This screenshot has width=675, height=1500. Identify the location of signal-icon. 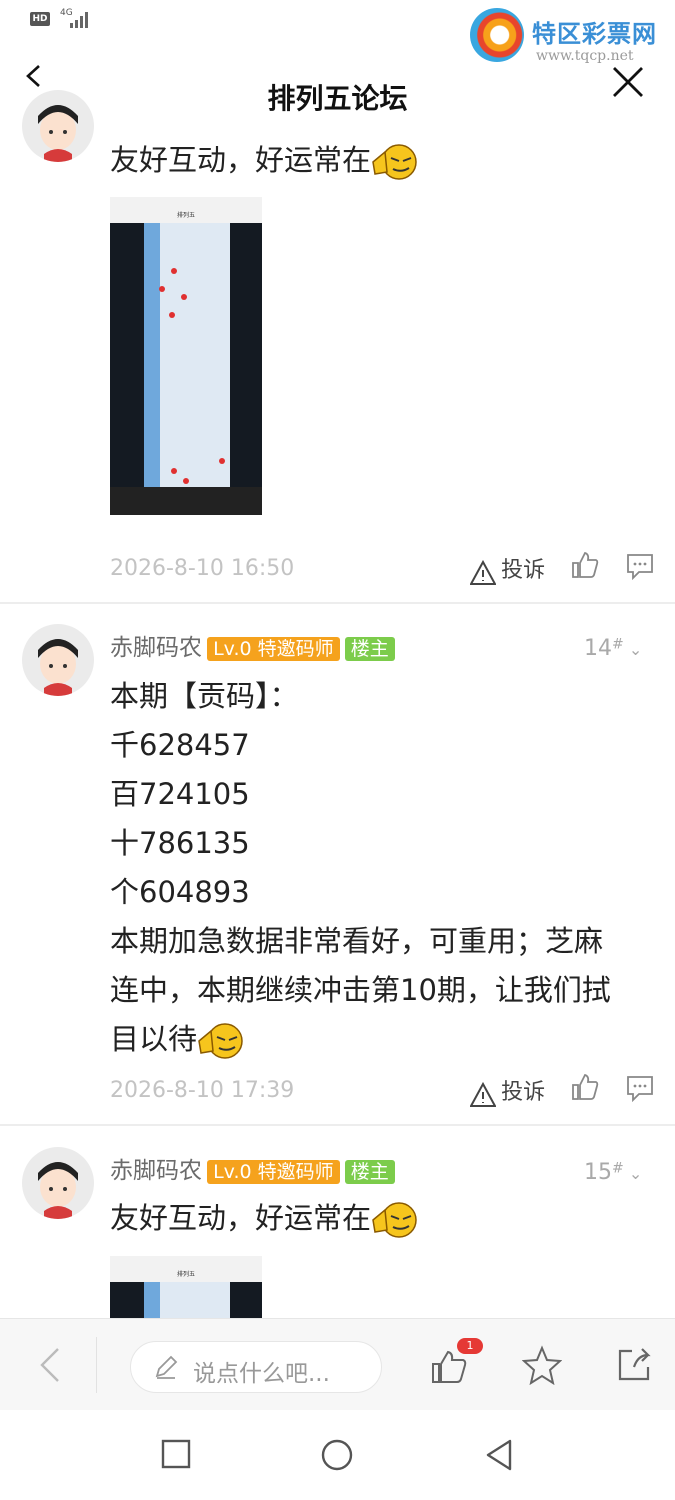
(80, 20).